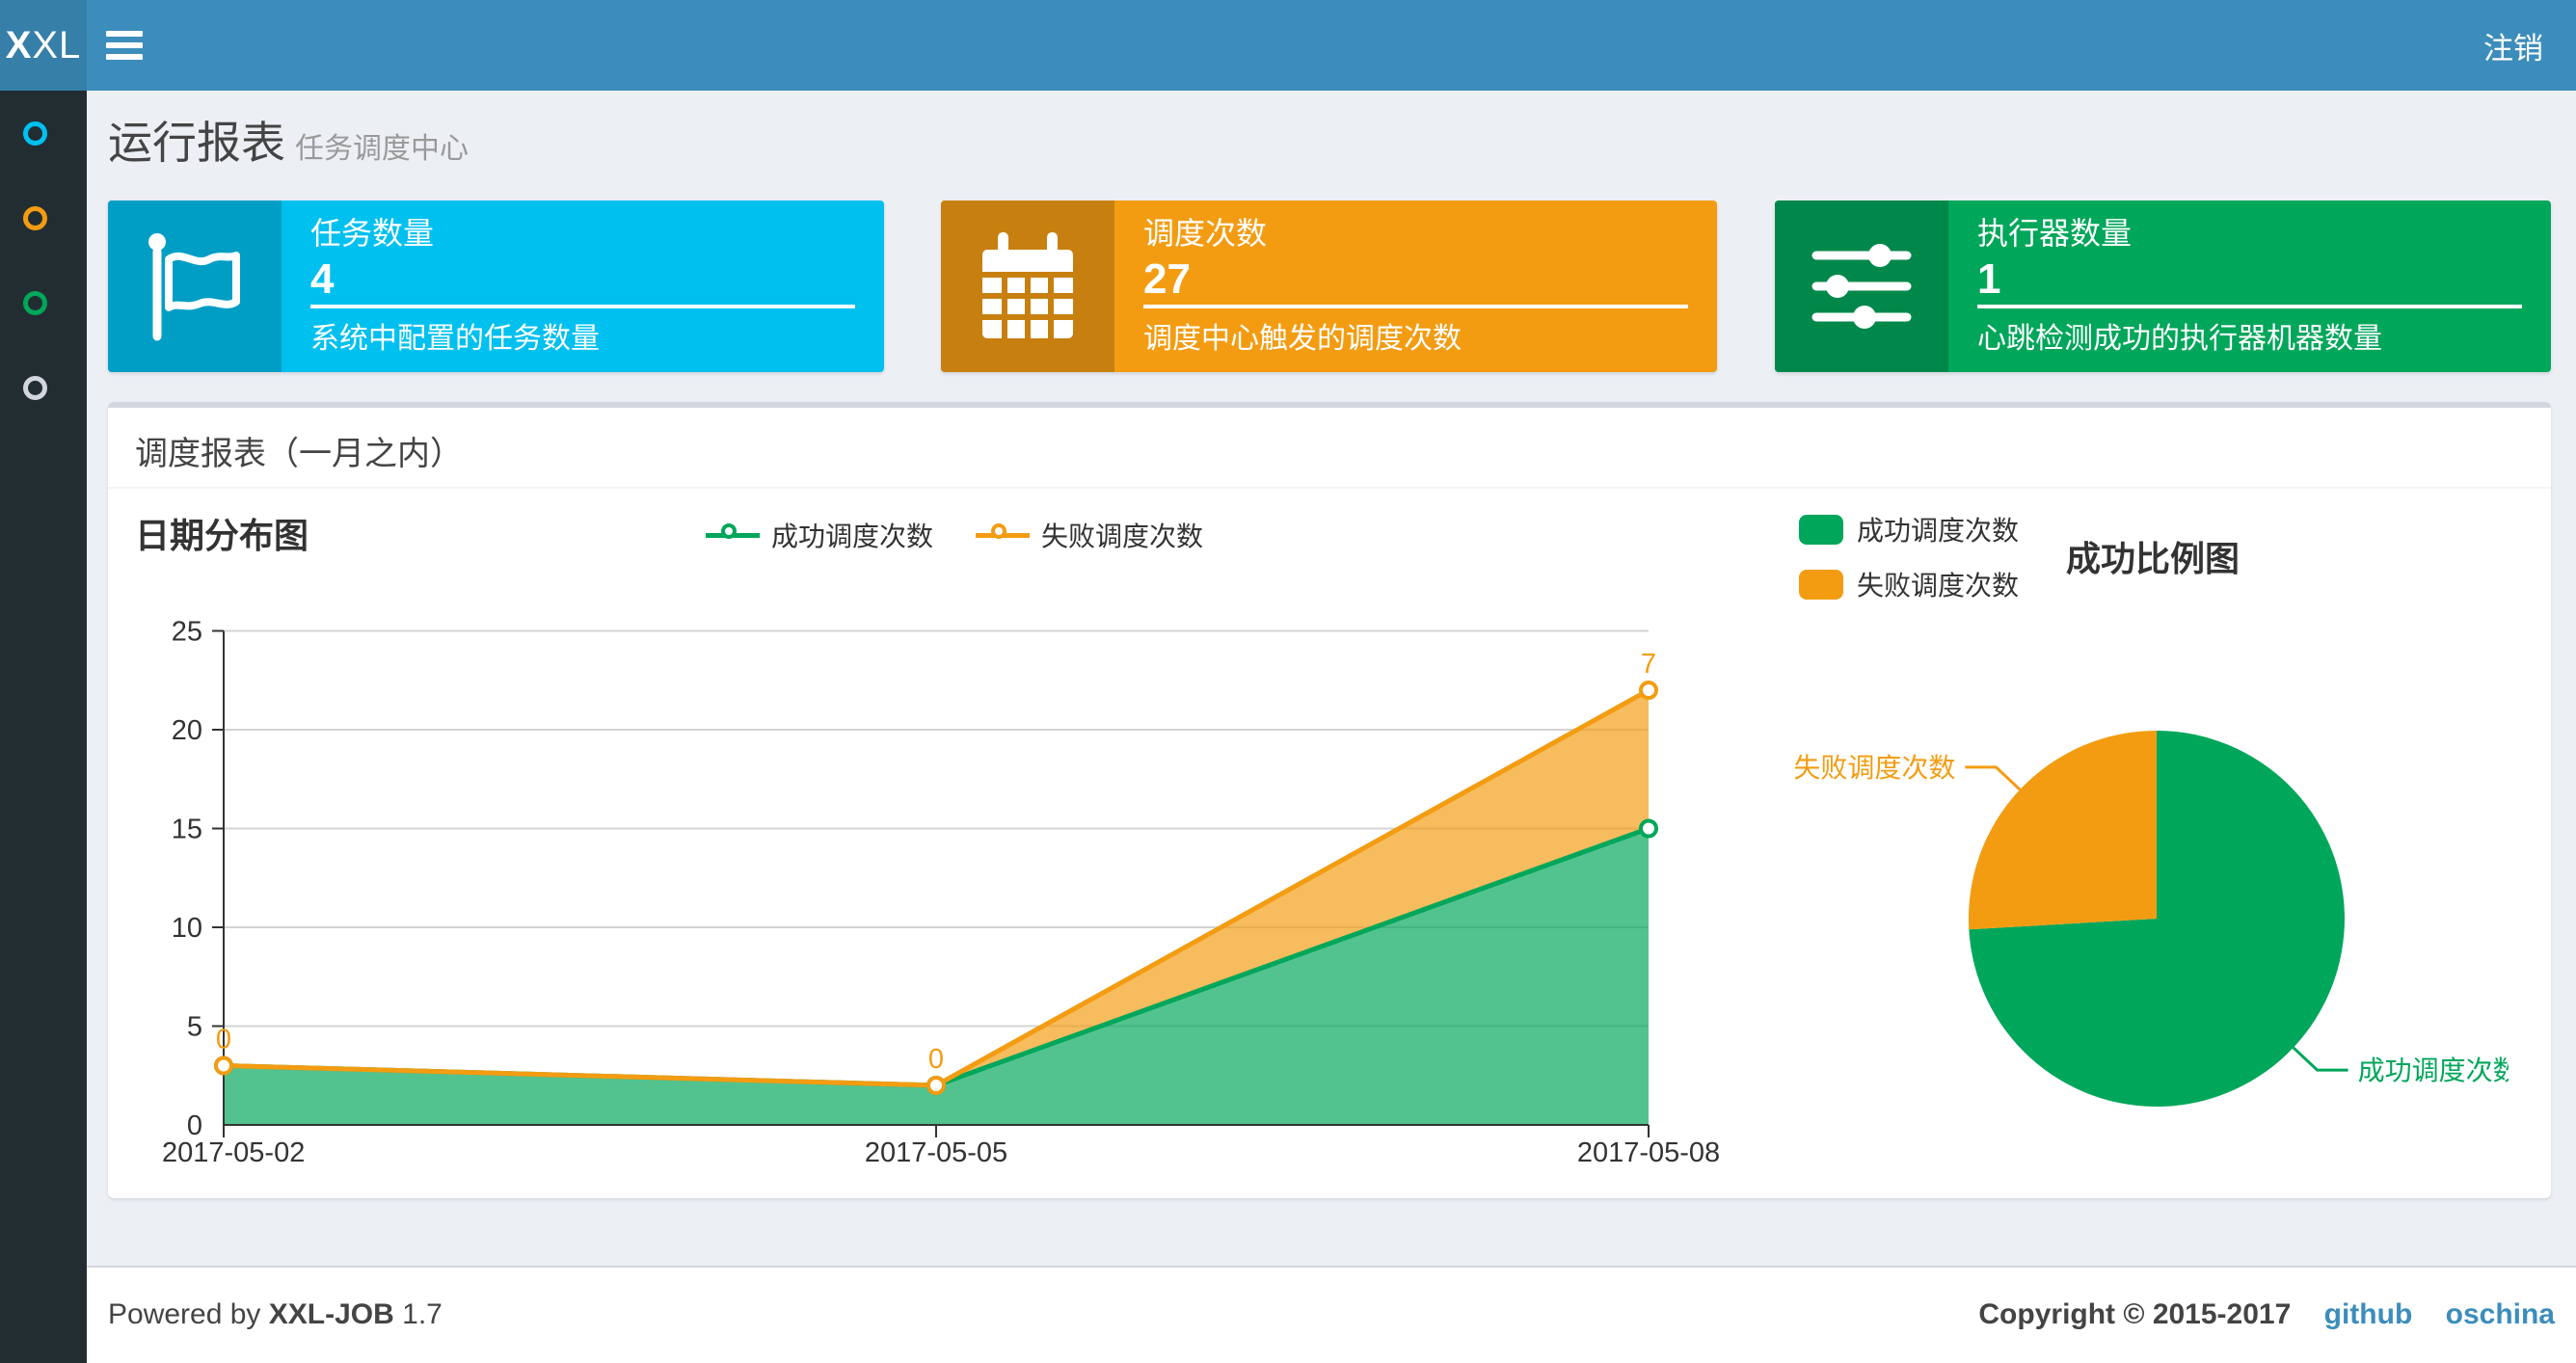  I want to click on info-box-label: 任务数量, so click(373, 233).